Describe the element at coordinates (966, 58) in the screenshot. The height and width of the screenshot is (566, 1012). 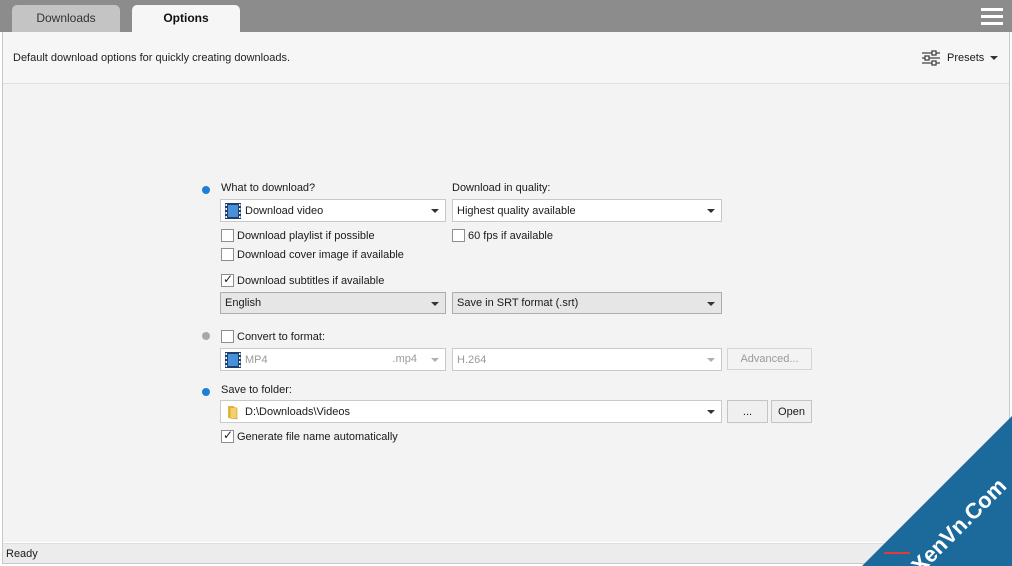
I see `presets-label: Presets` at that location.